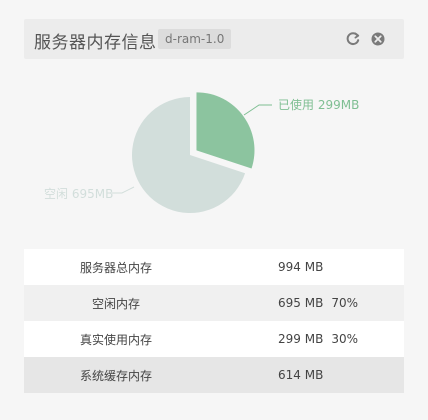  Describe the element at coordinates (301, 339) in the screenshot. I see `value-text: 299 MB` at that location.